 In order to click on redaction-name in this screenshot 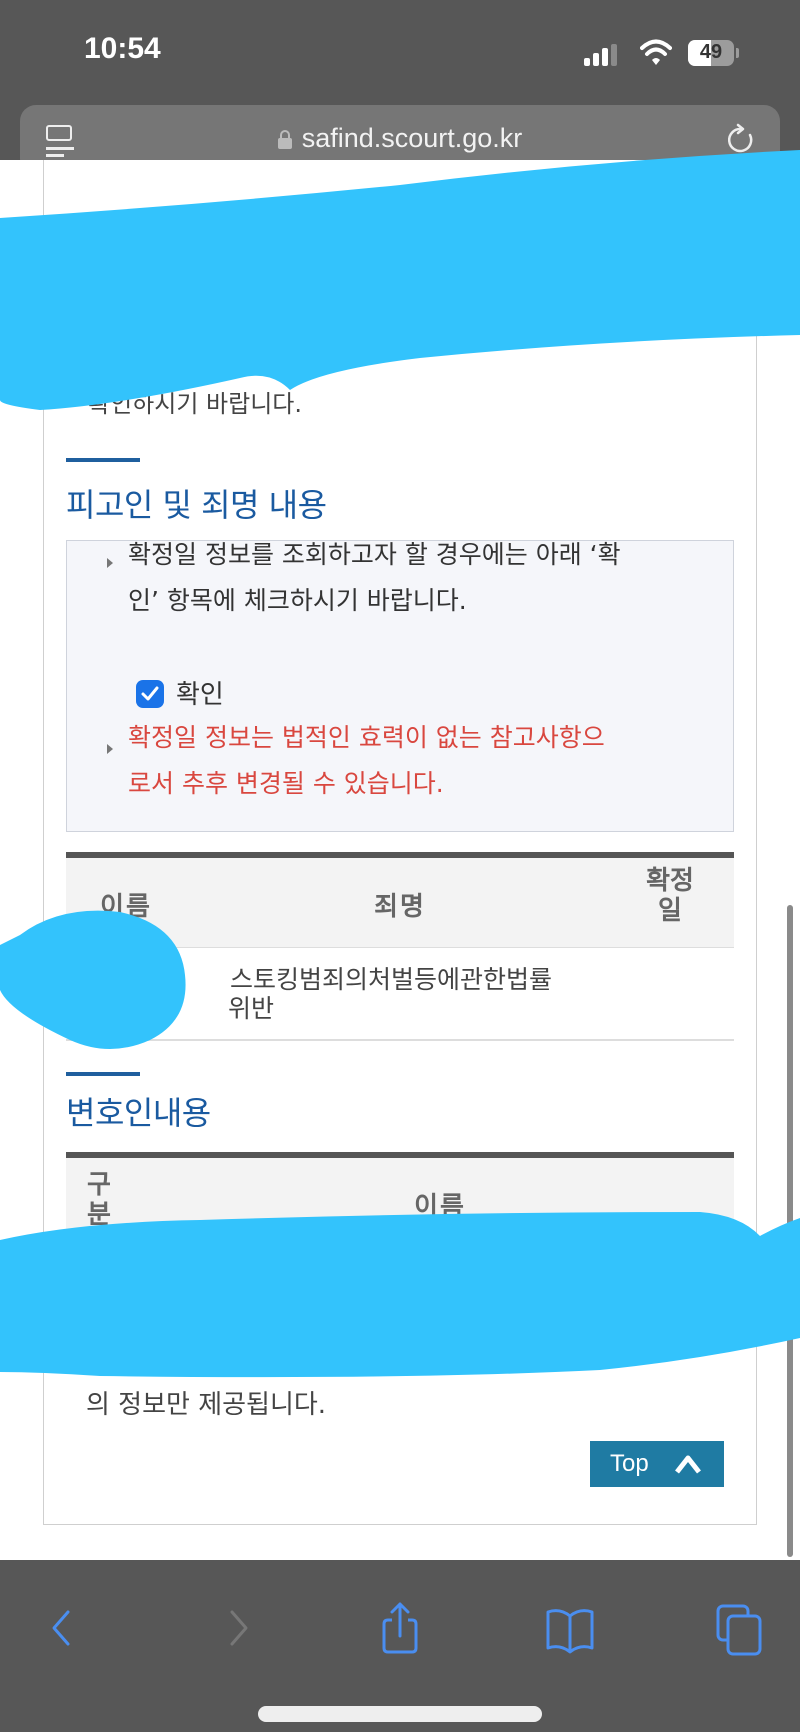, I will do `click(93, 979)`.